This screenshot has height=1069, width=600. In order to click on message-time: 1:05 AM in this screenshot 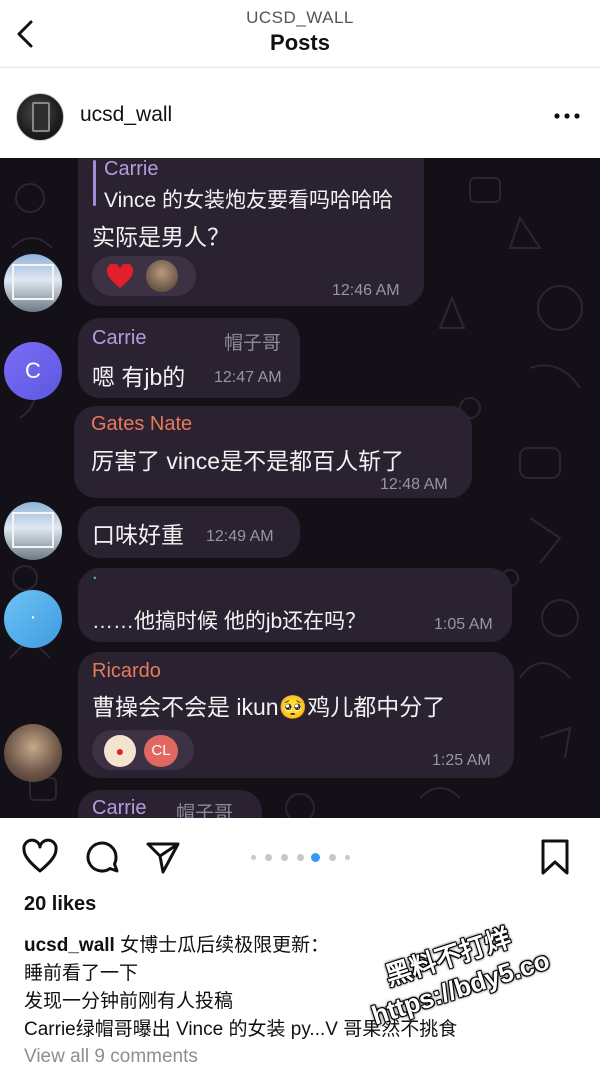, I will do `click(463, 624)`.